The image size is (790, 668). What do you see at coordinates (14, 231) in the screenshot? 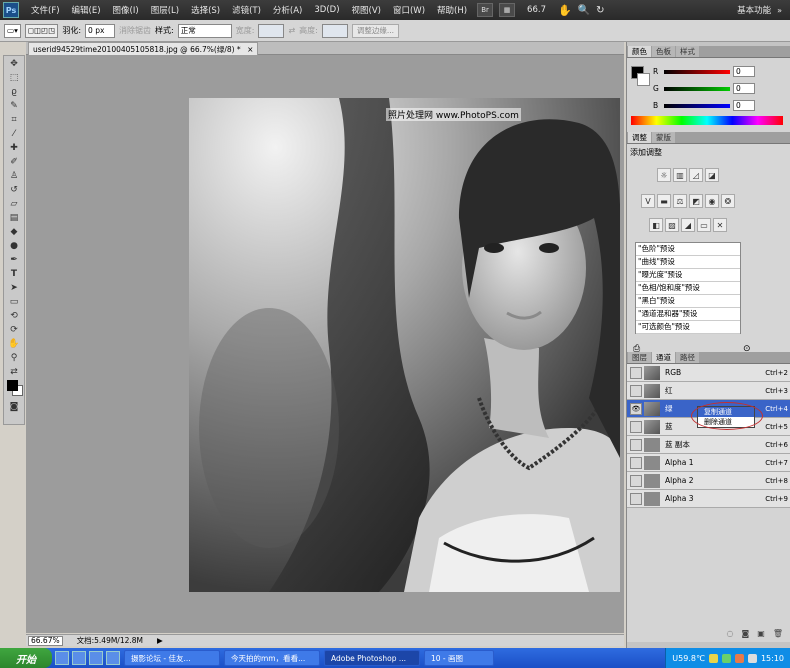
I see `blur-tool-icon: ◆` at bounding box center [14, 231].